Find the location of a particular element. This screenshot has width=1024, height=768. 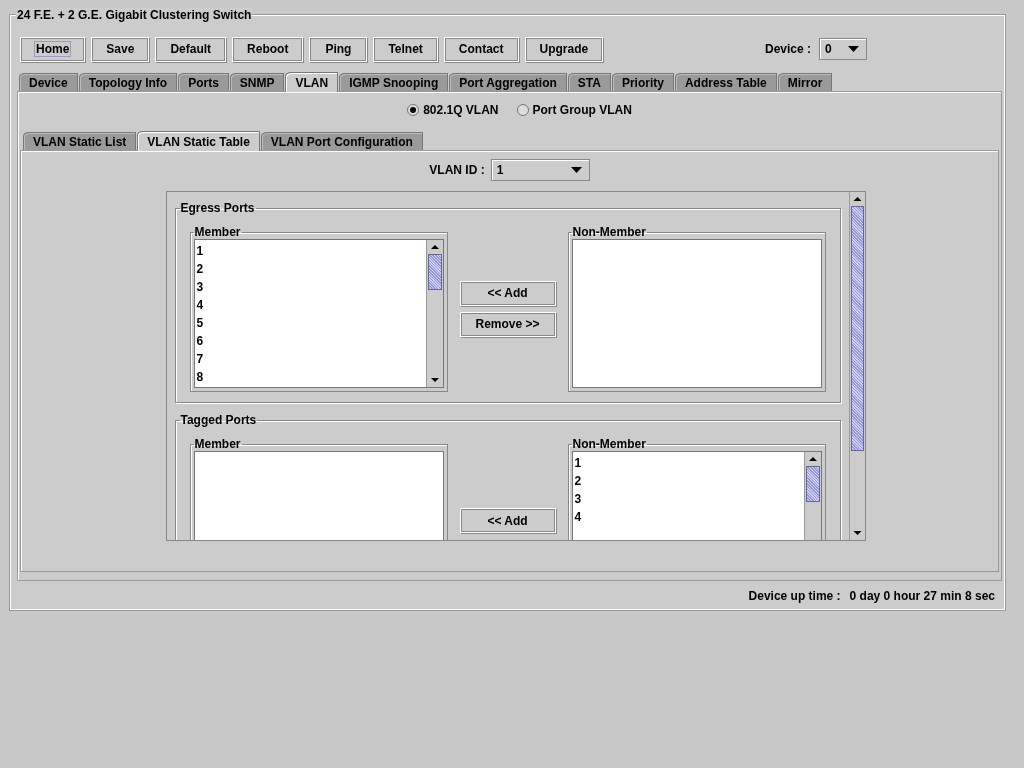

toolbar-button: Upgrade is located at coordinates (564, 49).